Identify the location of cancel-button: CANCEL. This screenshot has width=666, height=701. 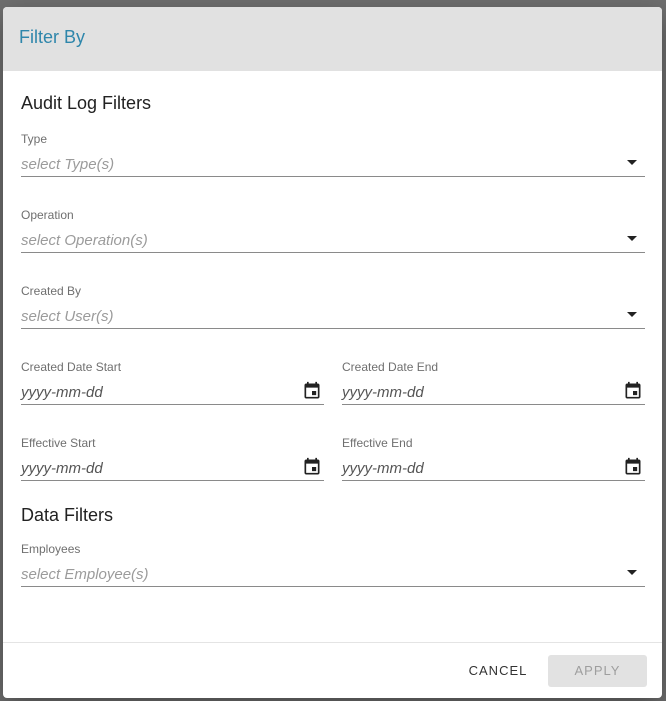
(498, 671).